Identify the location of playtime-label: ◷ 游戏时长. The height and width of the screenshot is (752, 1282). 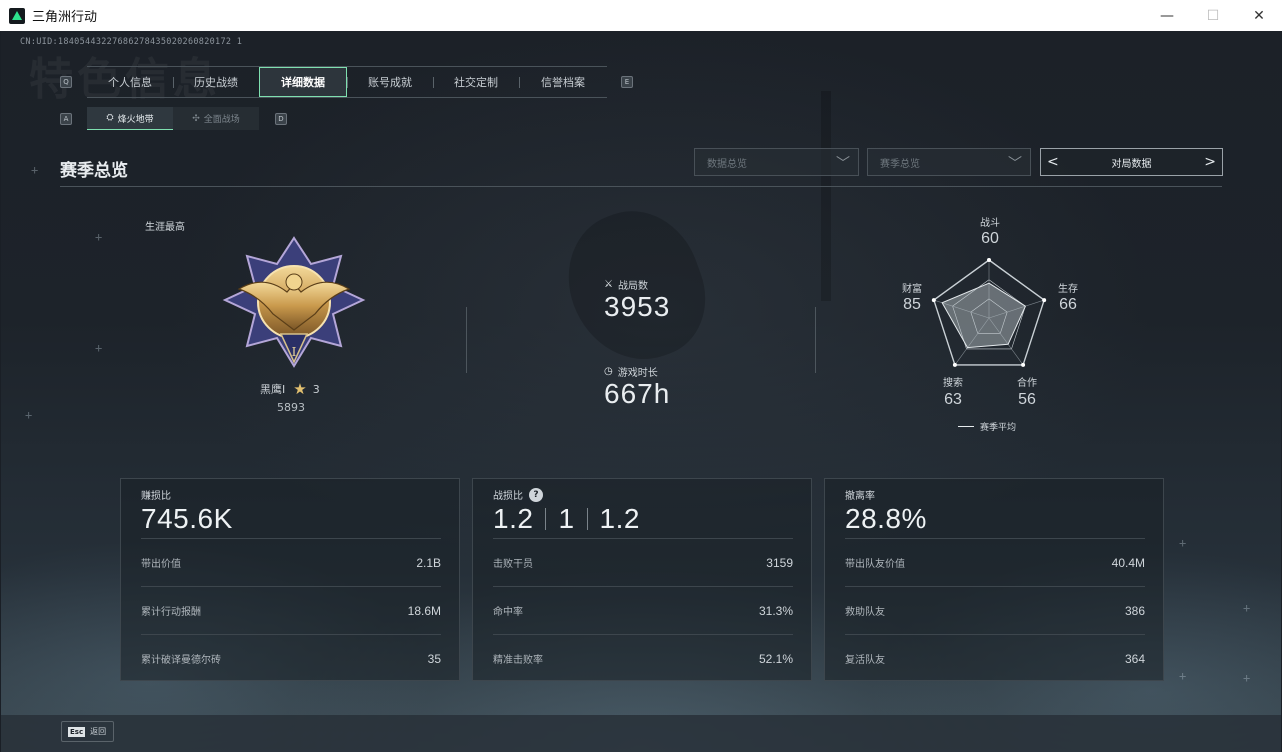
(631, 371).